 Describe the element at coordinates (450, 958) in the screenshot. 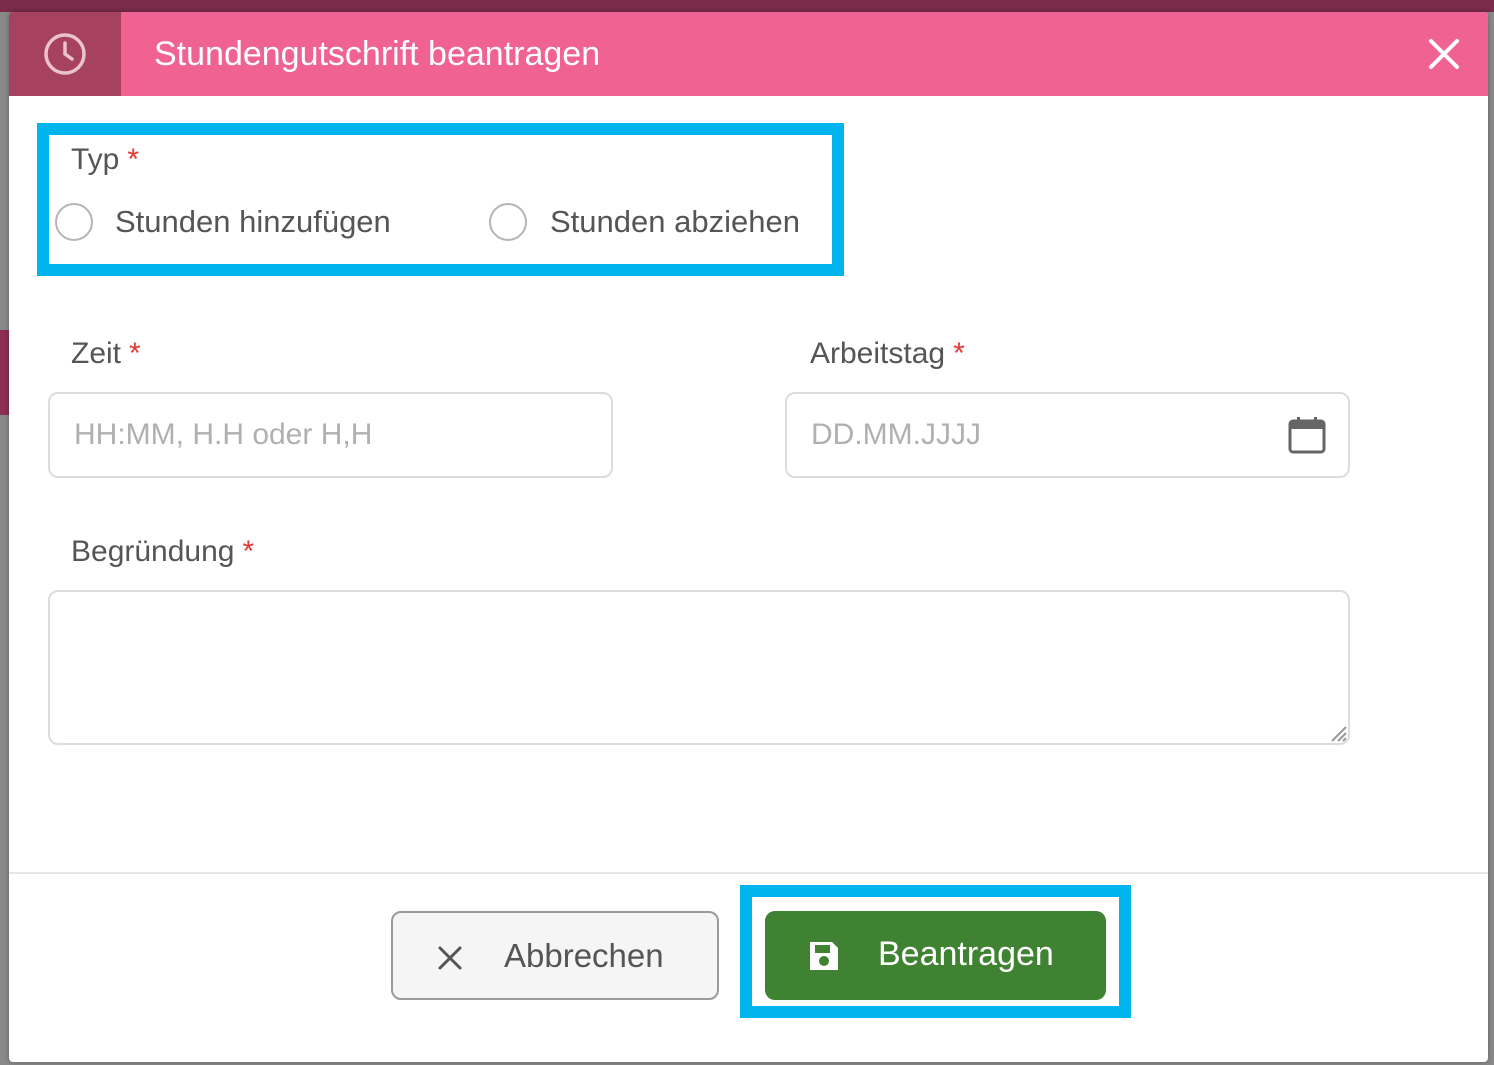

I see `x-icon` at that location.